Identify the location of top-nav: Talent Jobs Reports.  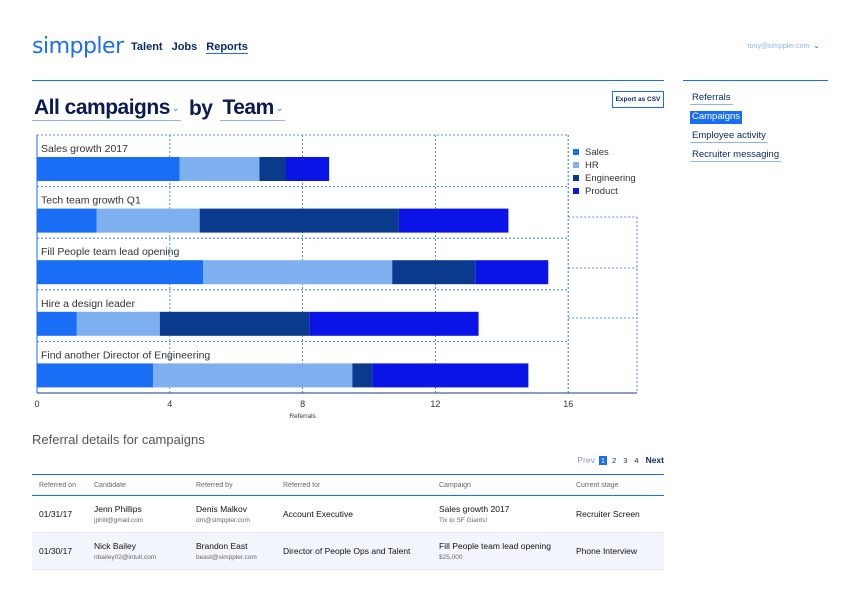
(189, 47).